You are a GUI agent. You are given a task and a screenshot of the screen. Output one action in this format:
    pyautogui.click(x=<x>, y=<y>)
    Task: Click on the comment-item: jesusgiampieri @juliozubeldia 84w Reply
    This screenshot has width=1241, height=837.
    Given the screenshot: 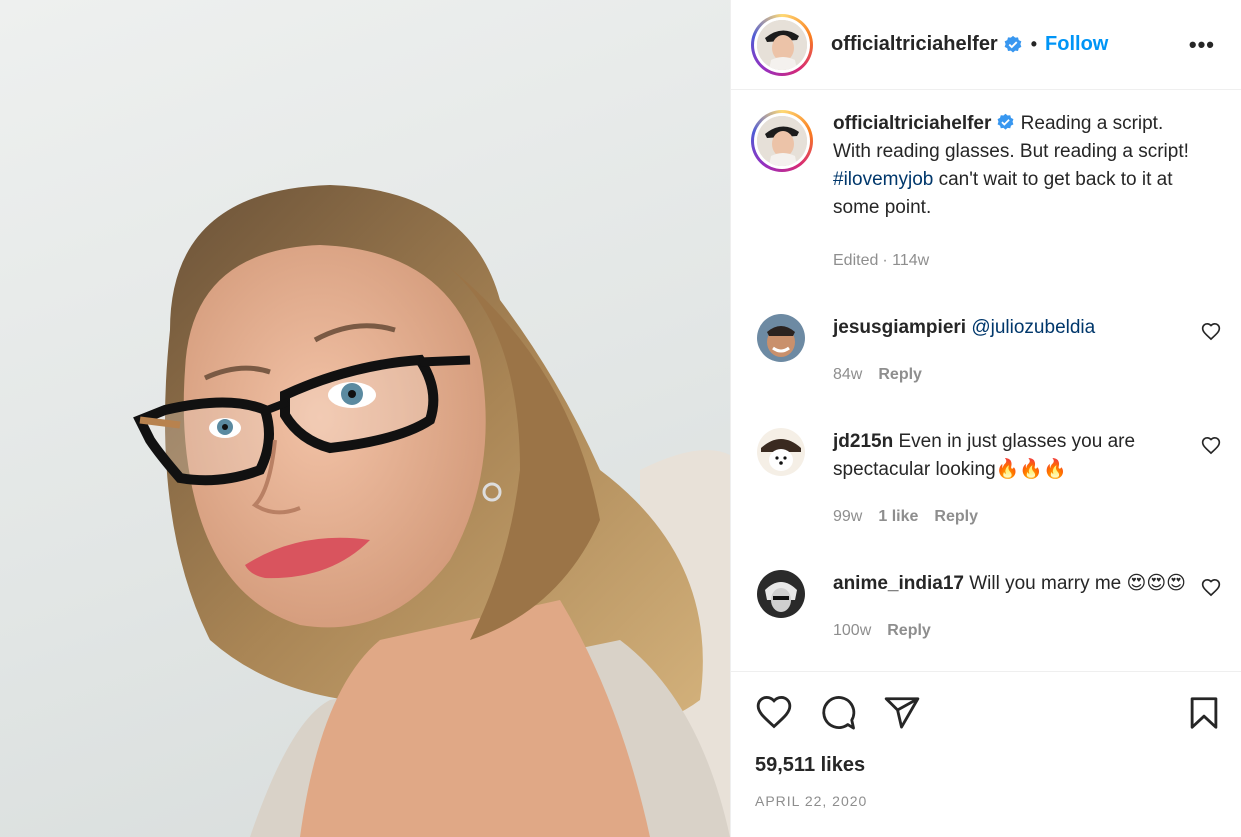 What is the action you would take?
    pyautogui.click(x=986, y=349)
    